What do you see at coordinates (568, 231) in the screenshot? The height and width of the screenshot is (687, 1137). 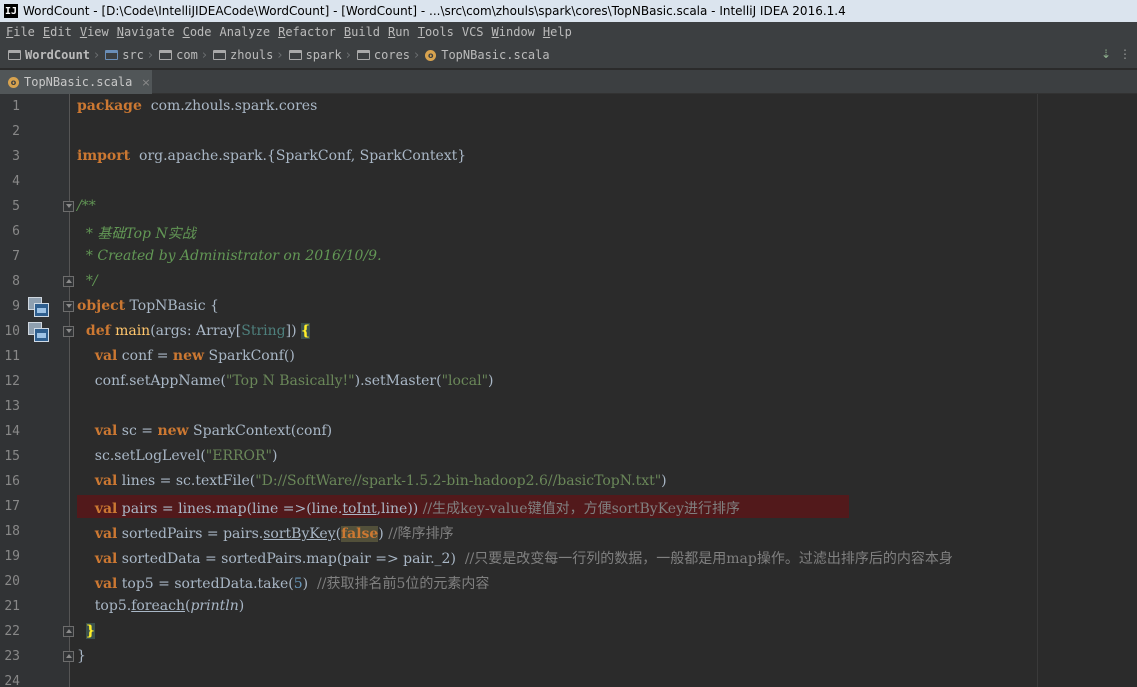 I see `code-line: 6 * 基础Top N实战` at bounding box center [568, 231].